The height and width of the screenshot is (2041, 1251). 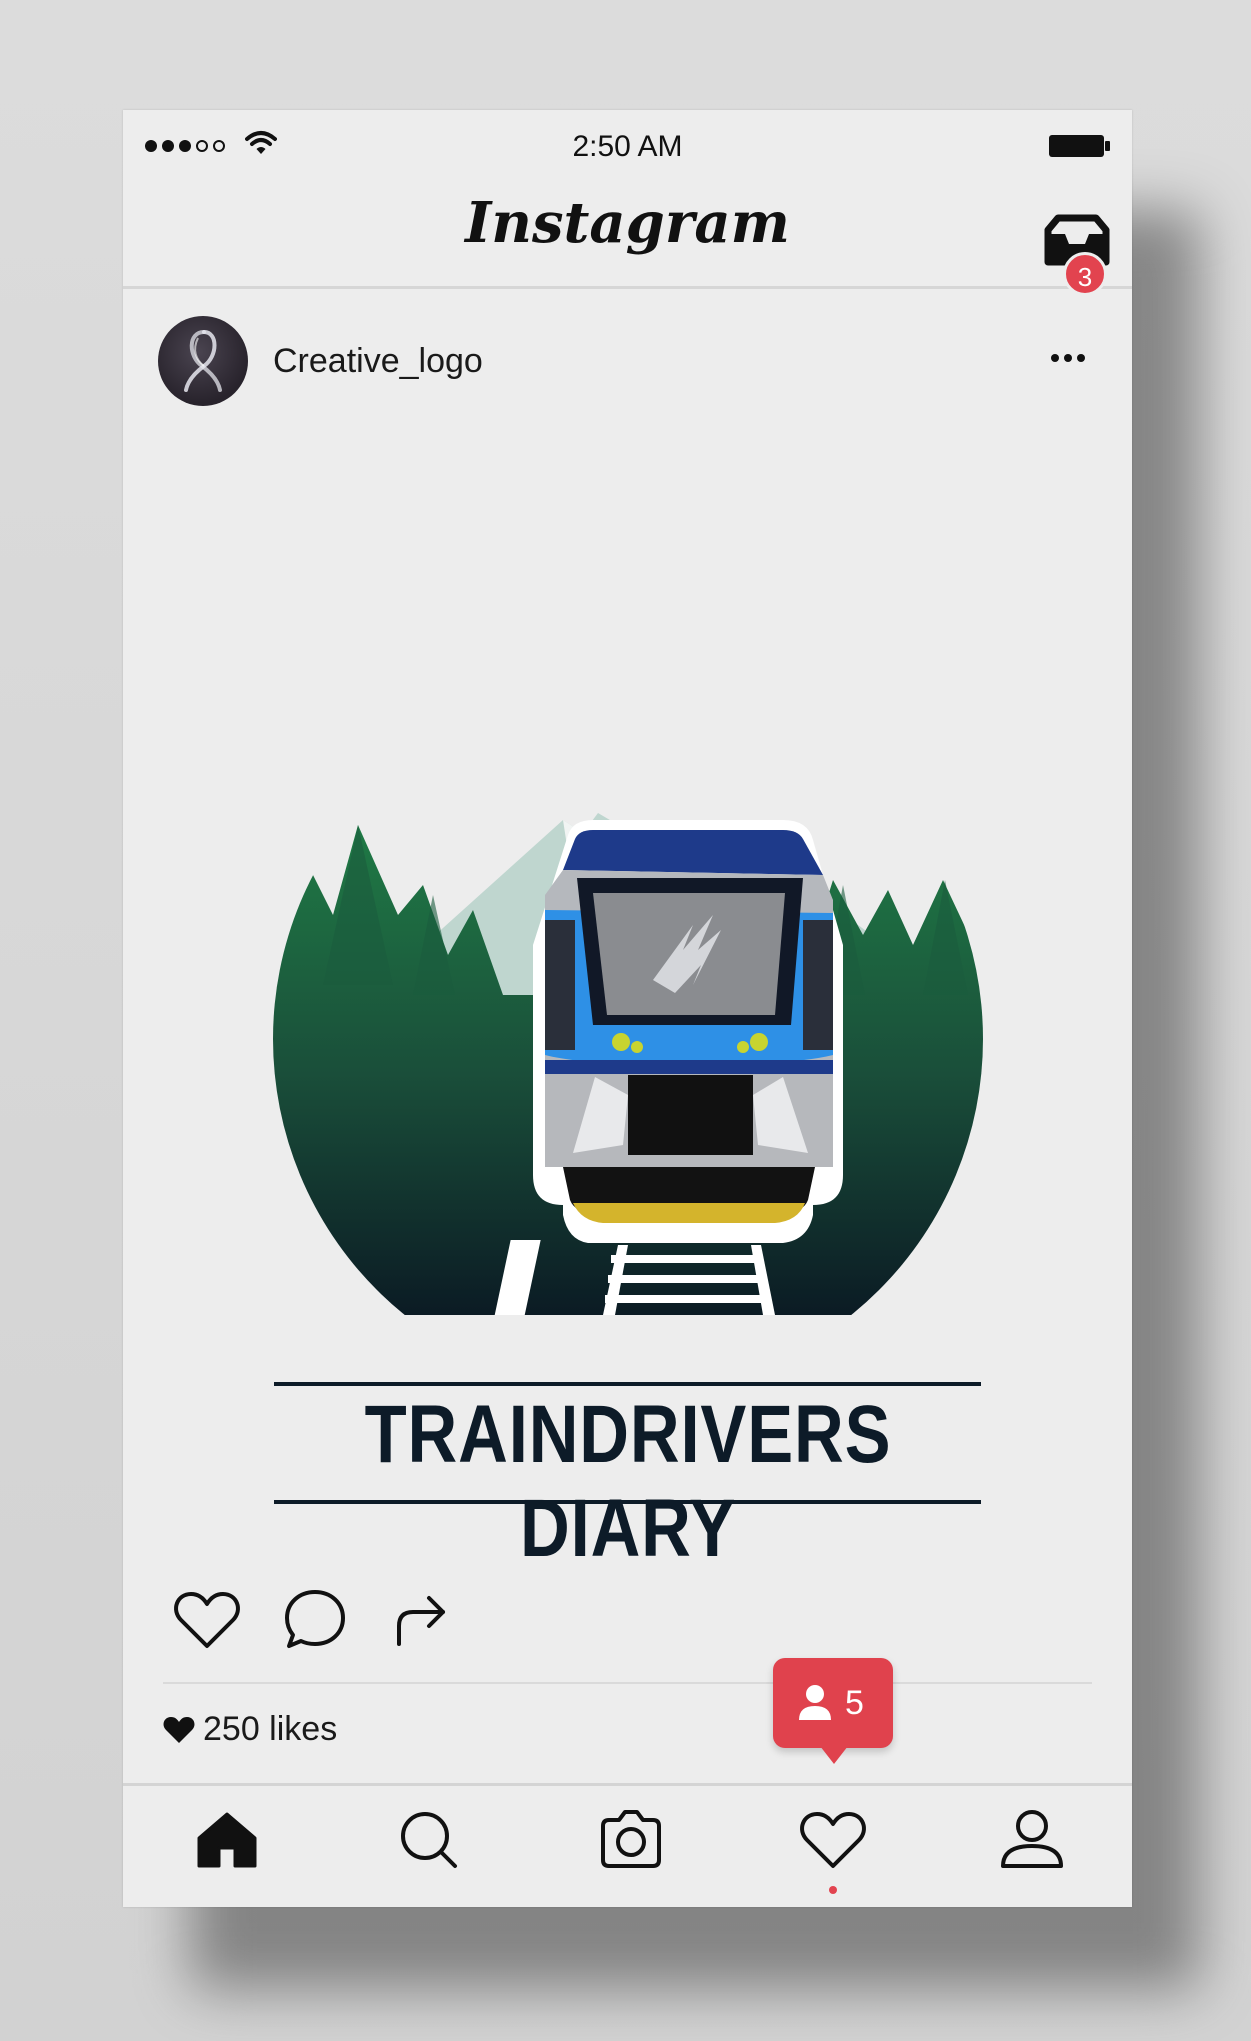 I want to click on profile-icon, so click(x=1032, y=1839).